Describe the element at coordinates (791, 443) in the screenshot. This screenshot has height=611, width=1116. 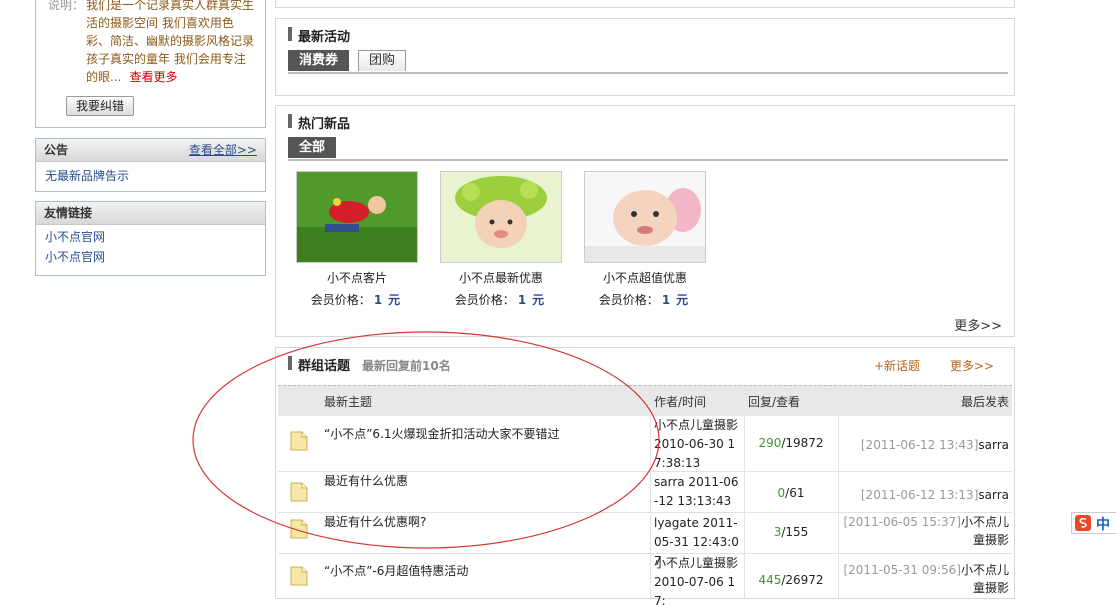
I see `topic-reply-count: 290/19872` at that location.